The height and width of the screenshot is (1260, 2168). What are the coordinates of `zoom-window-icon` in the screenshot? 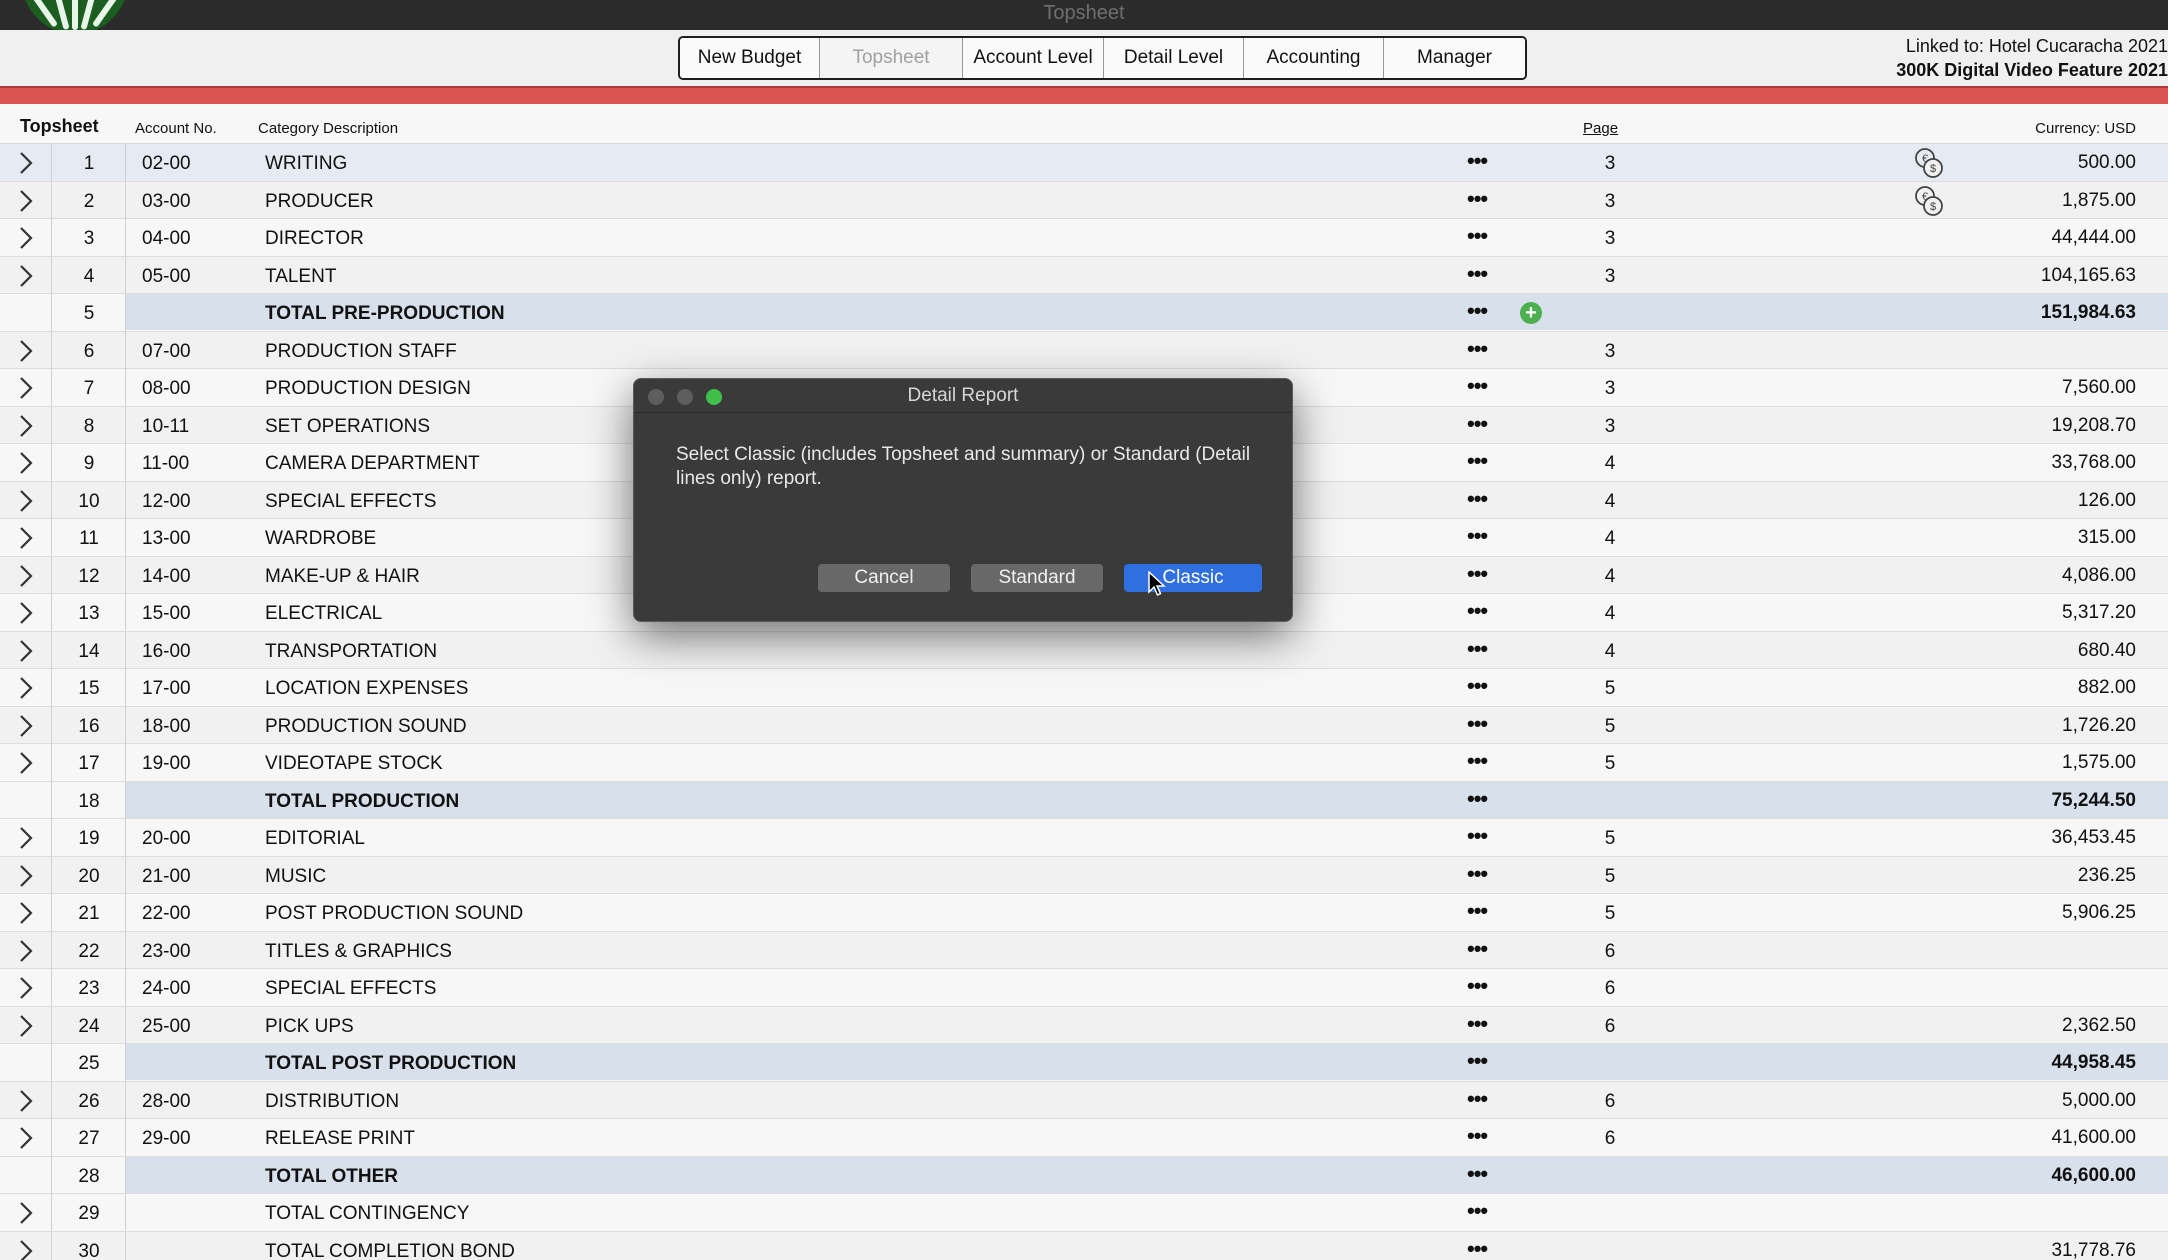 It's located at (714, 397).